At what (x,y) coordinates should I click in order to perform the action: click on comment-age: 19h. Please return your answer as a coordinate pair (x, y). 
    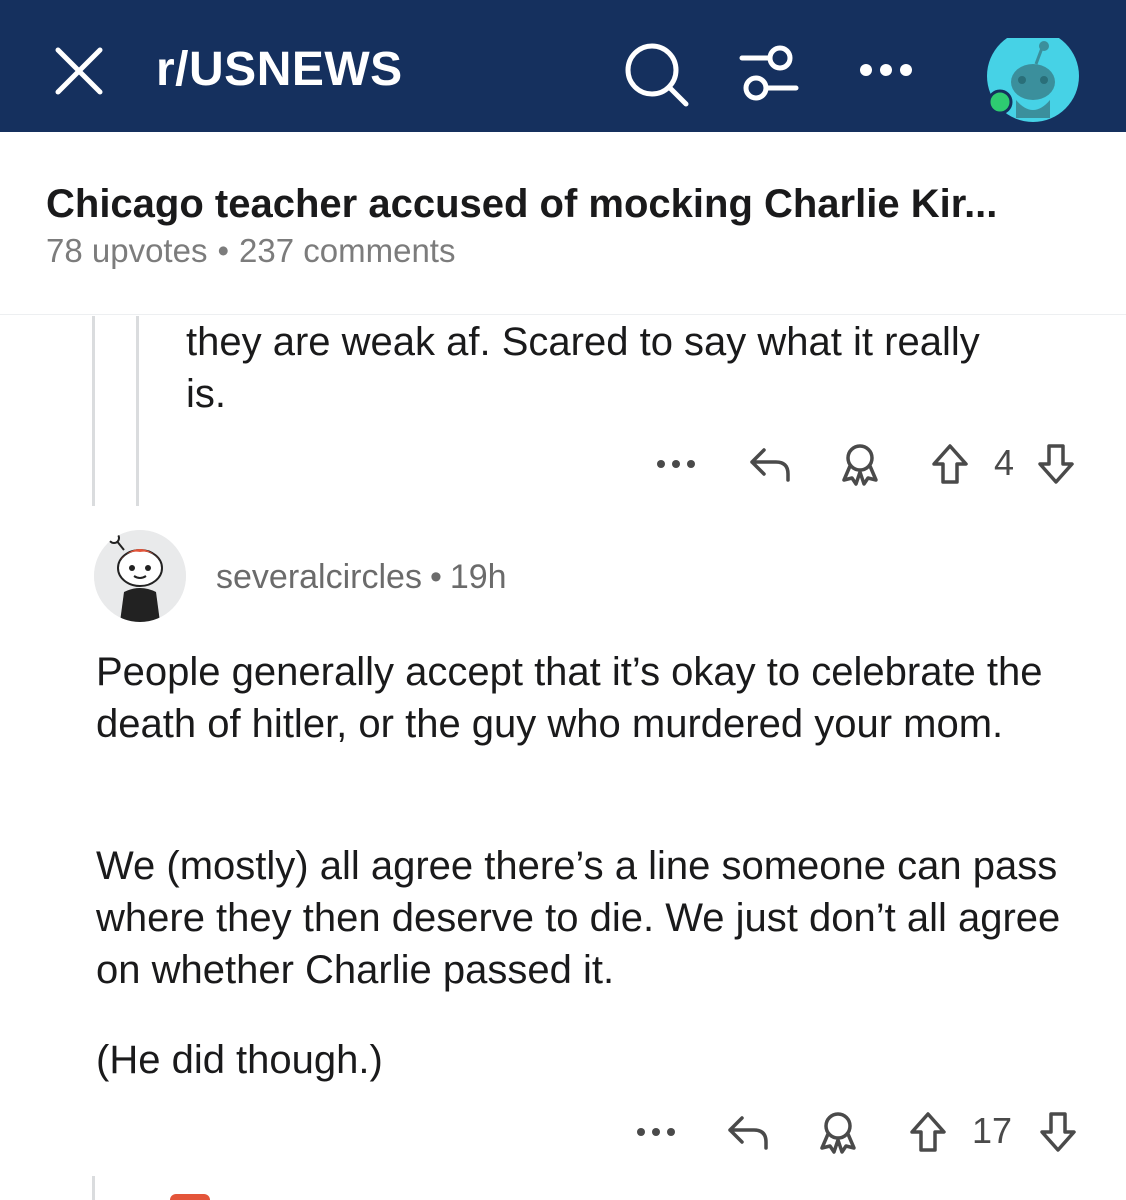
    Looking at the image, I should click on (478, 577).